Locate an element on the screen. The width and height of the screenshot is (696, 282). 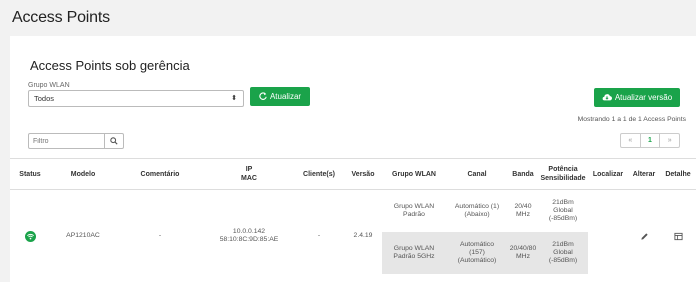
clients-cell: - is located at coordinates (319, 235).